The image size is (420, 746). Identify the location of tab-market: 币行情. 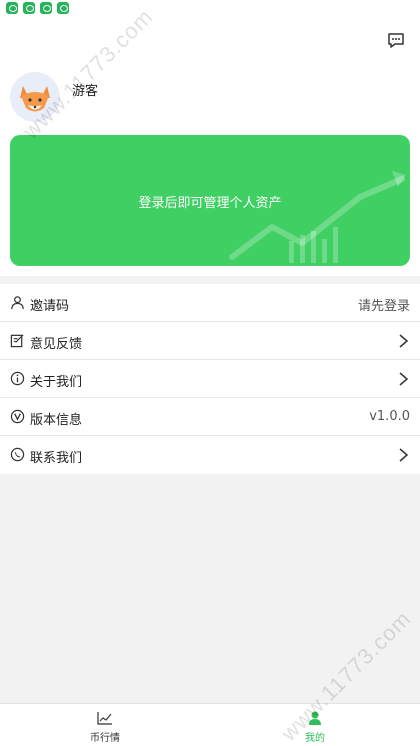
(105, 725).